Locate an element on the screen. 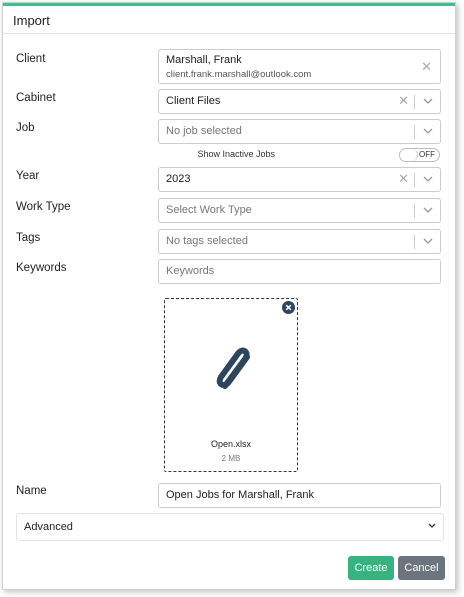  toggle-state: OFF is located at coordinates (427, 154).